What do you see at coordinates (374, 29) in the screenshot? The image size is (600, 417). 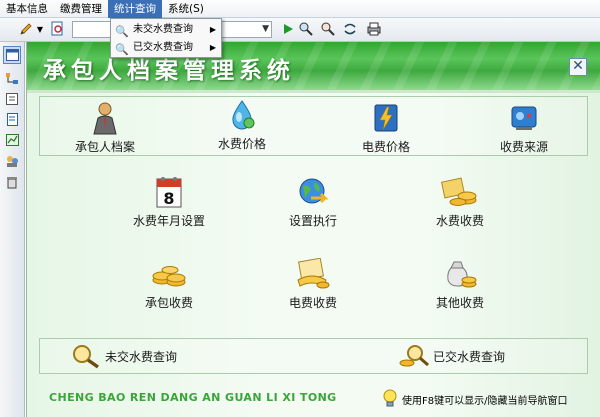 I see `printer-icon` at bounding box center [374, 29].